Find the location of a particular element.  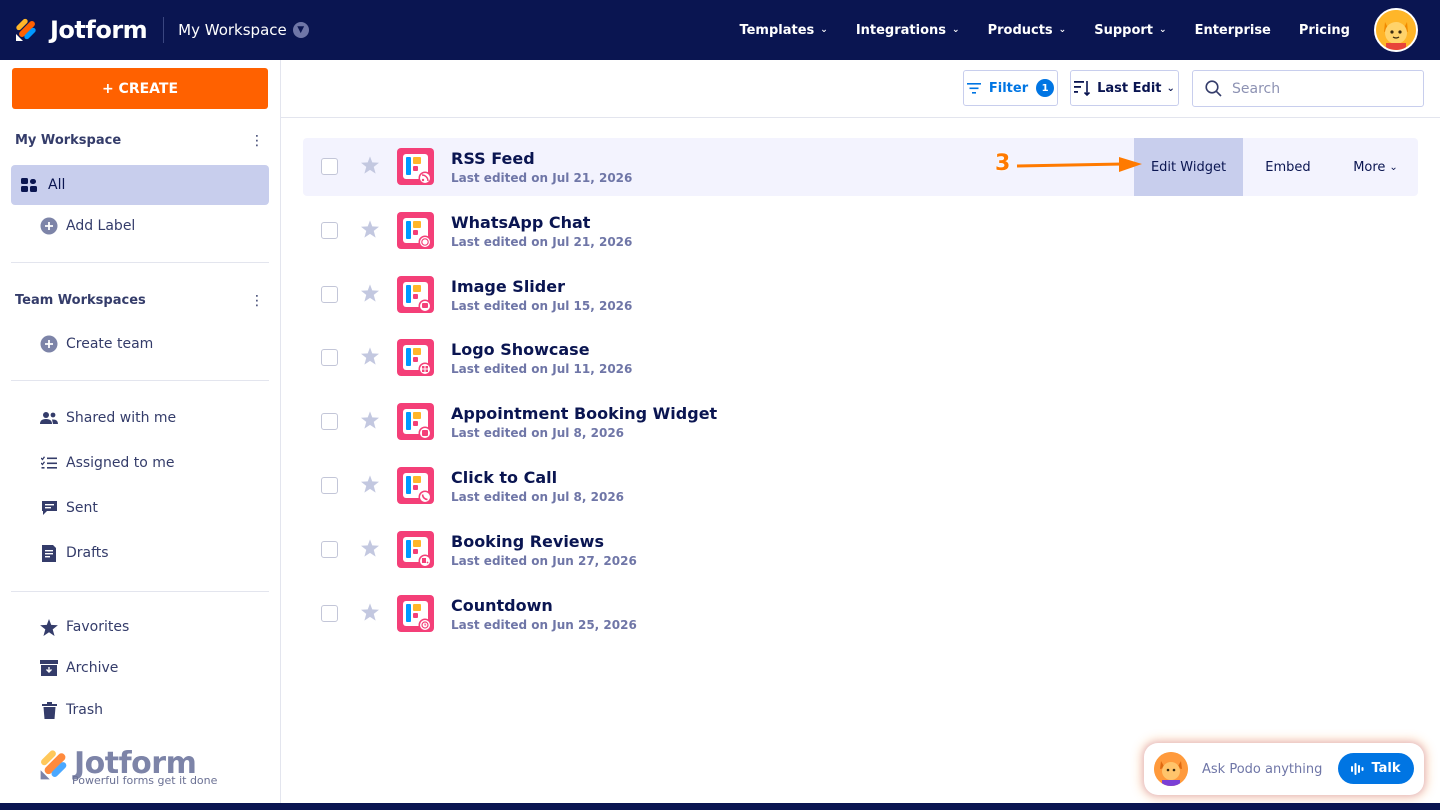

brand: Jotform is located at coordinates (81, 30).